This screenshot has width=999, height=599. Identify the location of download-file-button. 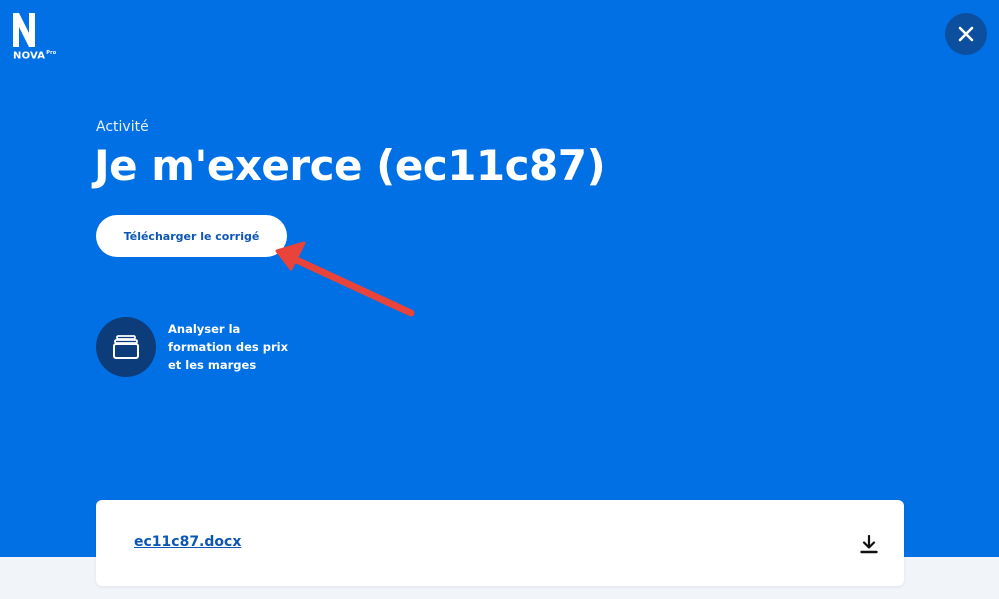
(869, 544).